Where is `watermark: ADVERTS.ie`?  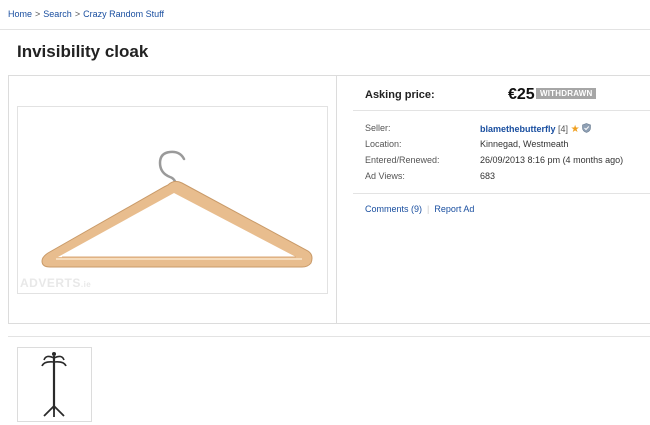
watermark: ADVERTS.ie is located at coordinates (55, 283).